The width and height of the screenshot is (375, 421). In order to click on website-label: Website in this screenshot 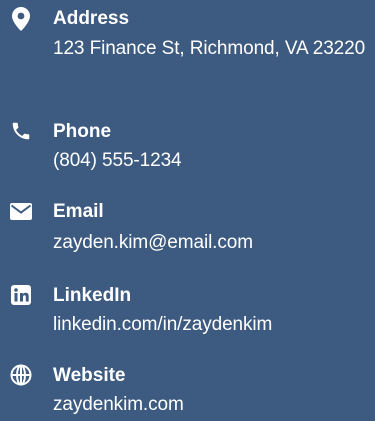, I will do `click(89, 375)`.